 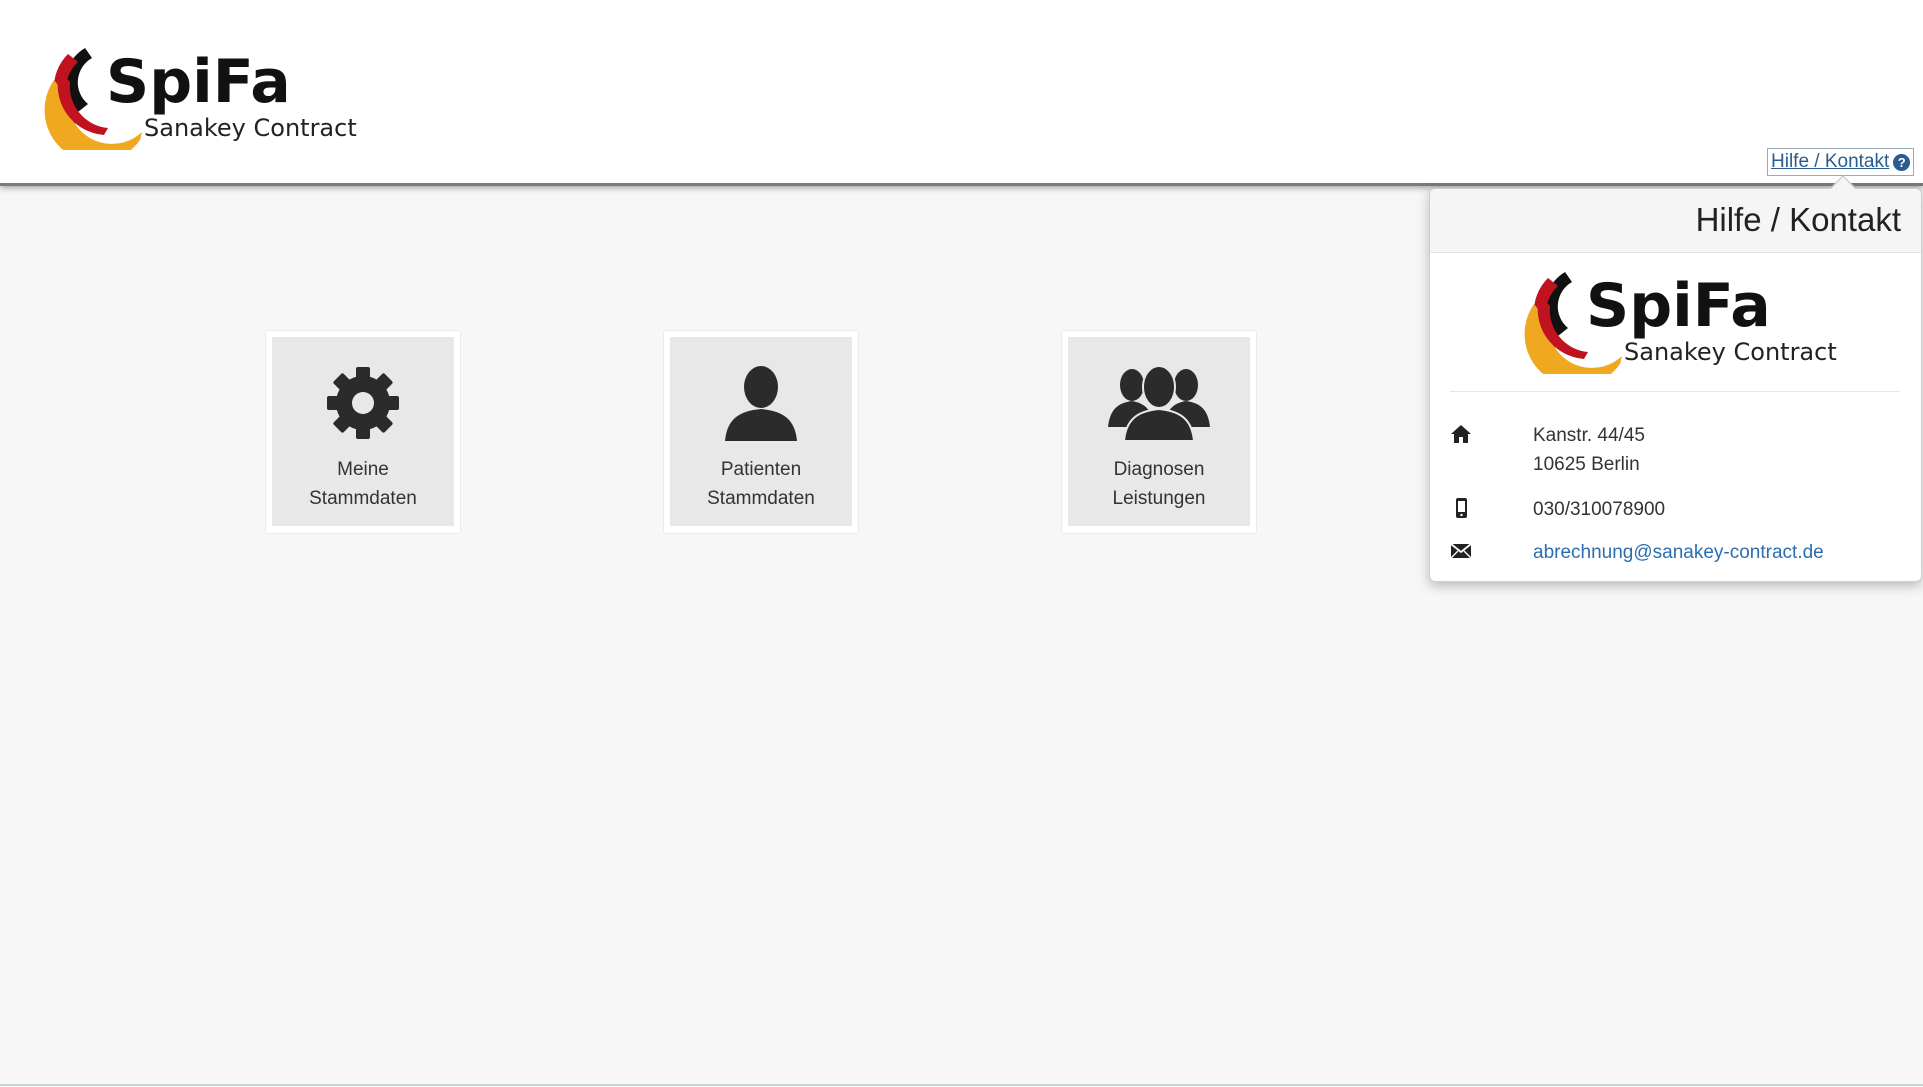 I want to click on gear-icon, so click(x=363, y=403).